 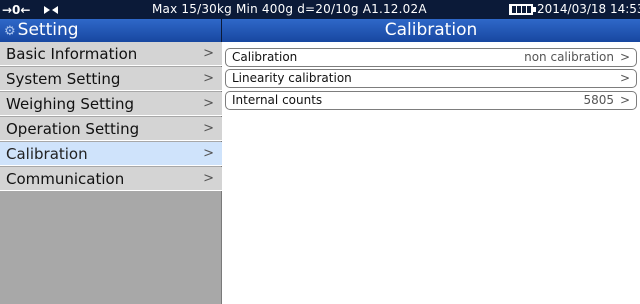 I want to click on sidebar-item-operation-setting: Operation Setting >, so click(x=111, y=129).